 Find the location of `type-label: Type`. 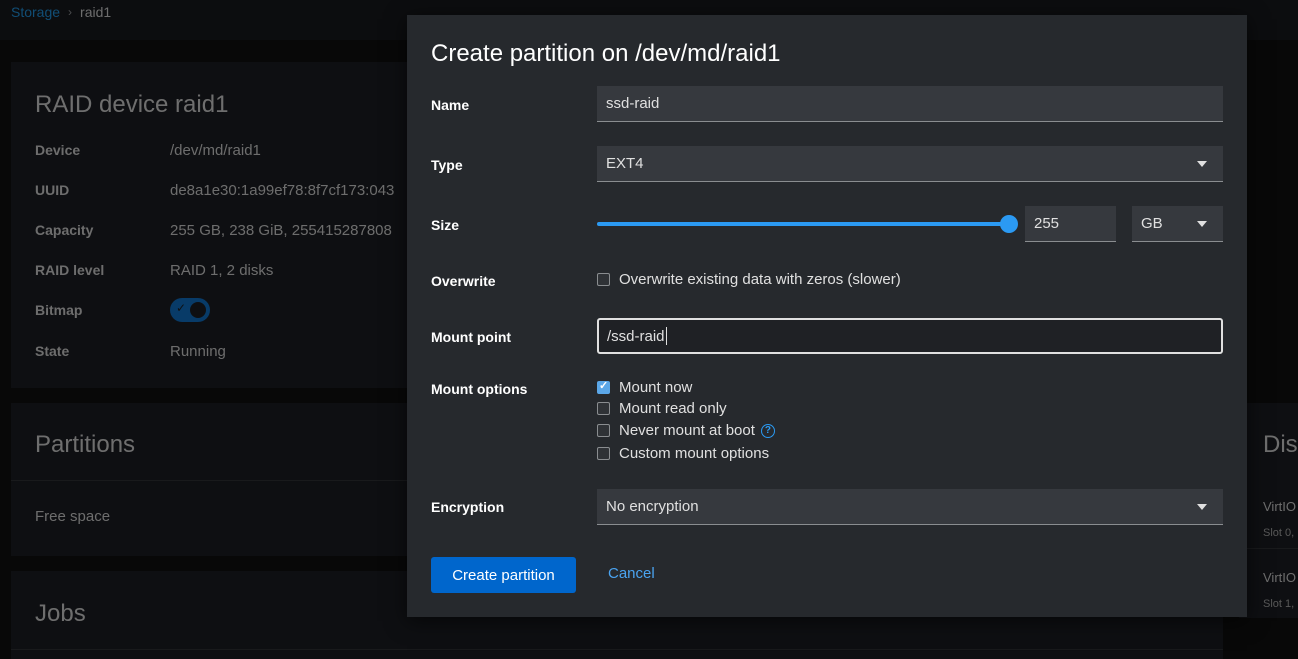

type-label: Type is located at coordinates (447, 165).